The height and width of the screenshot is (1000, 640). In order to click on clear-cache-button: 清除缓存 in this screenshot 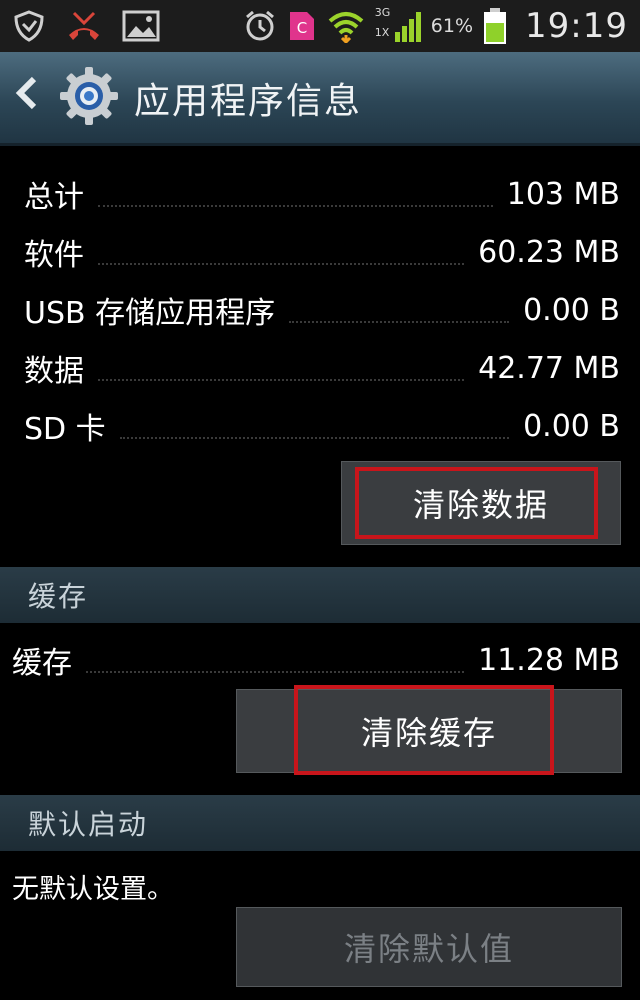, I will do `click(429, 731)`.